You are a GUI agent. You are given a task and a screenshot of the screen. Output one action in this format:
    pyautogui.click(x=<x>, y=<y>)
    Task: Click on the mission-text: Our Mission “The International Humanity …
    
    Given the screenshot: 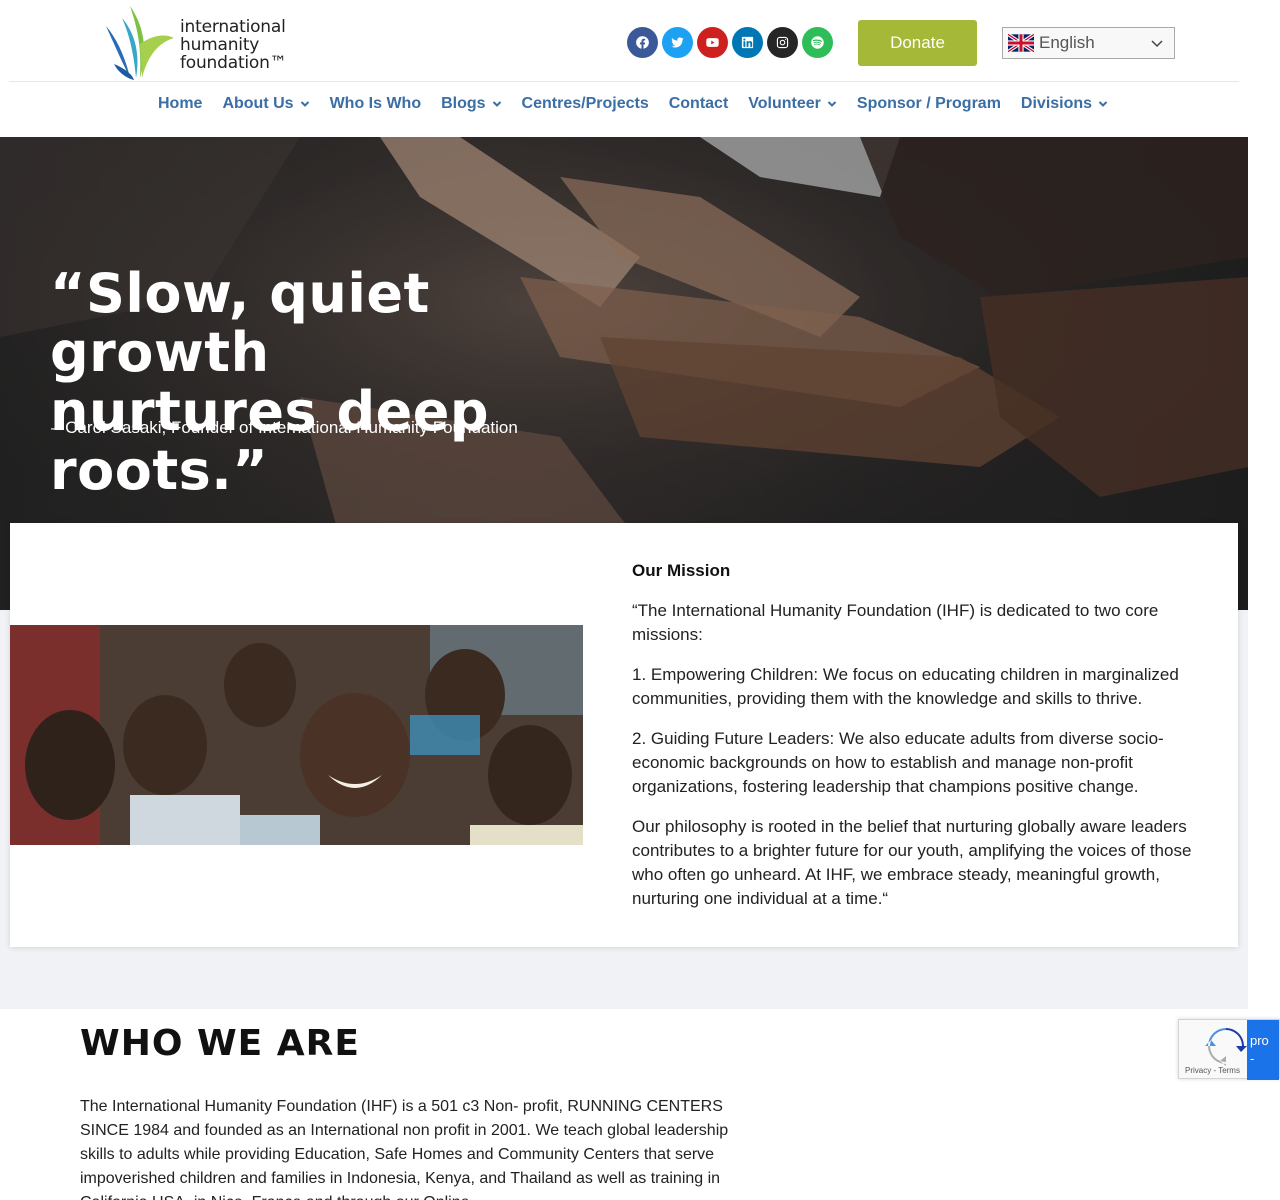 What is the action you would take?
    pyautogui.click(x=922, y=743)
    